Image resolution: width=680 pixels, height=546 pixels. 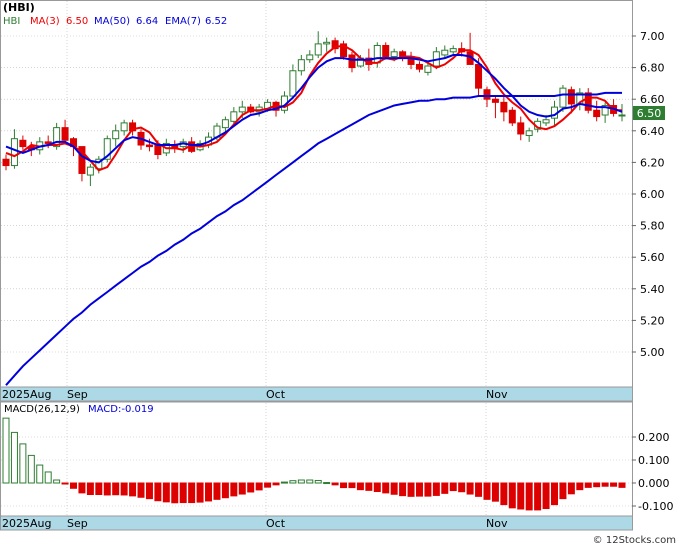 What do you see at coordinates (77, 523) in the screenshot?
I see `macd-x-tick-label: Sep` at bounding box center [77, 523].